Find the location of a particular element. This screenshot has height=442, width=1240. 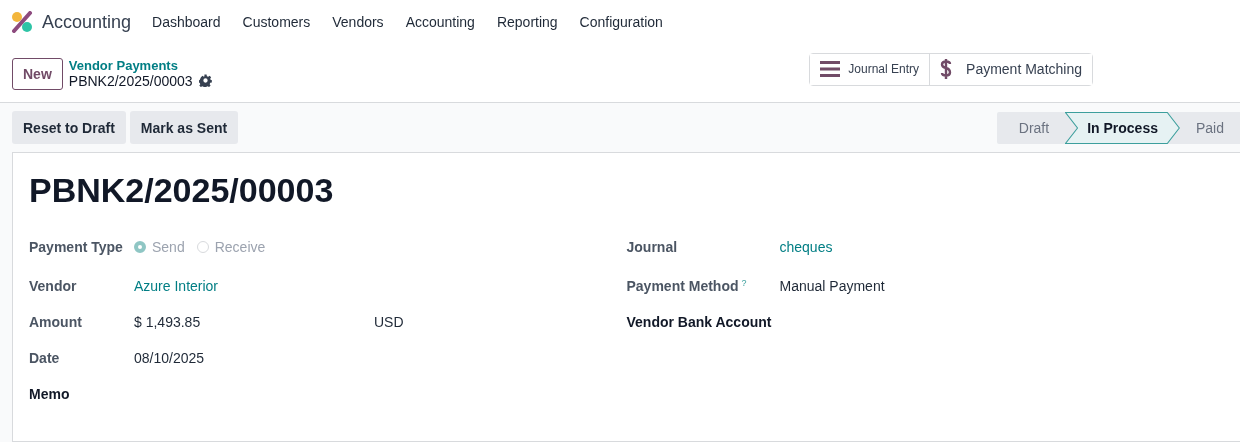

settings-icon is located at coordinates (205, 80).